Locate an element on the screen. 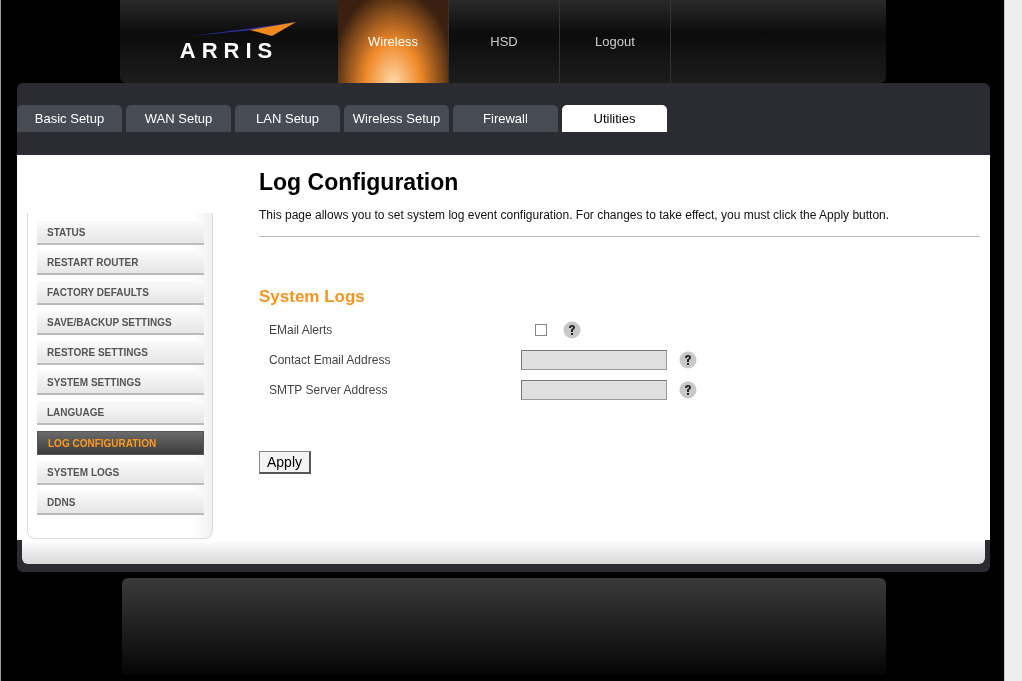  sidebar-item: DDNS is located at coordinates (120, 503).